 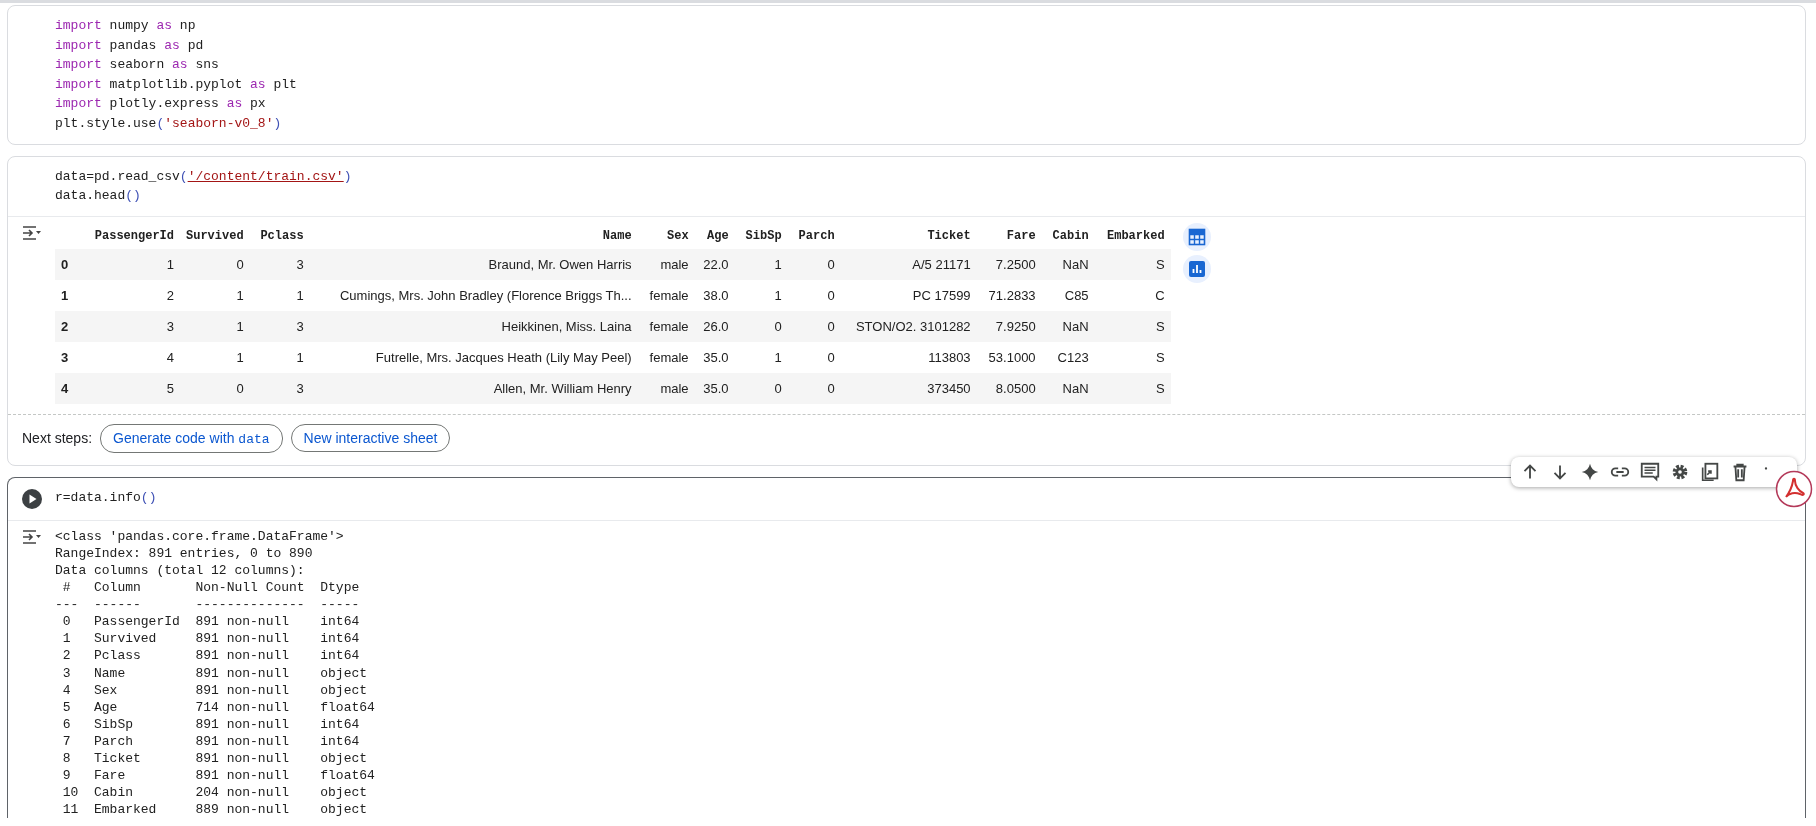 I want to click on column-header: Sex, so click(x=678, y=235).